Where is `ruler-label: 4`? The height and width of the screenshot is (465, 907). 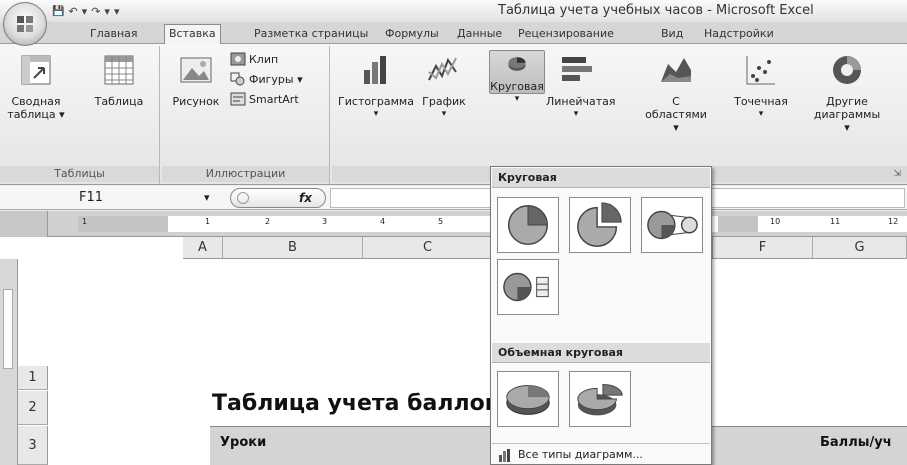 ruler-label: 4 is located at coordinates (383, 221).